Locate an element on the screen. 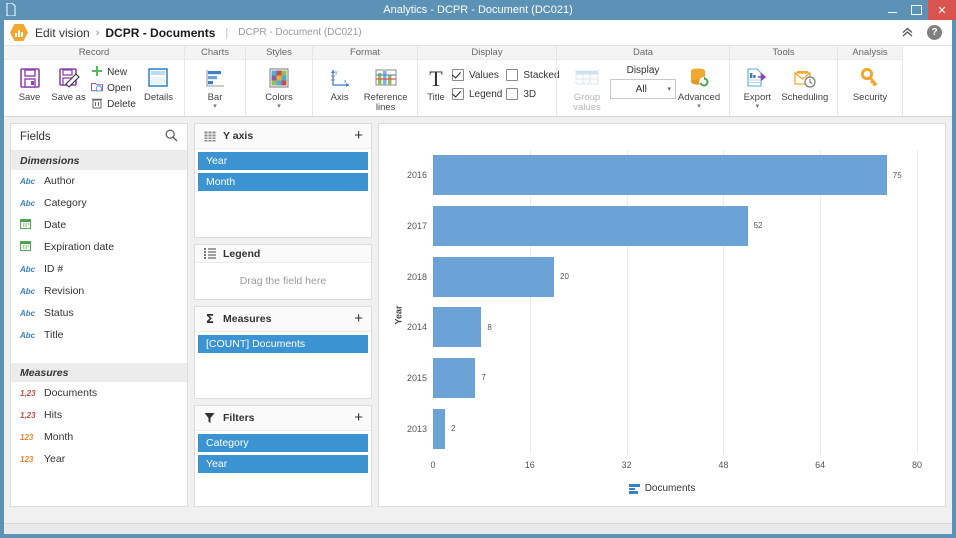  fields-panel-title: Fields is located at coordinates (35, 137).